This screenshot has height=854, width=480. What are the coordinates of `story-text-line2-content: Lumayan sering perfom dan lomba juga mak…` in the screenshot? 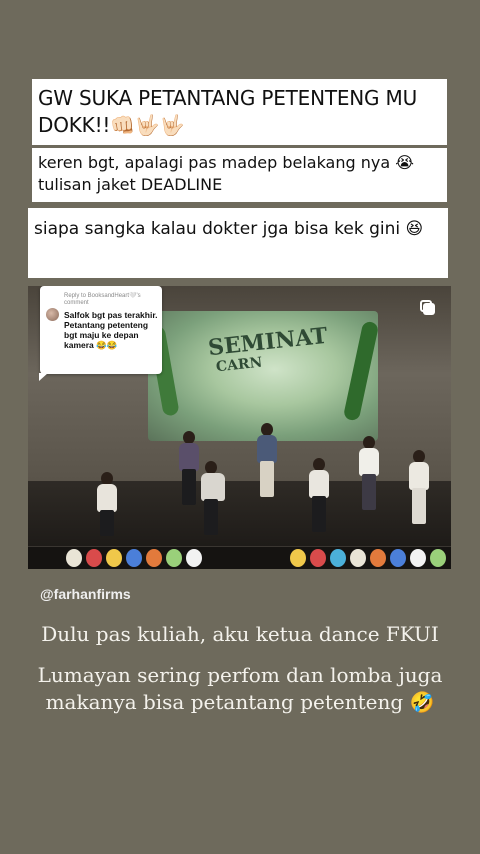 It's located at (240, 688).